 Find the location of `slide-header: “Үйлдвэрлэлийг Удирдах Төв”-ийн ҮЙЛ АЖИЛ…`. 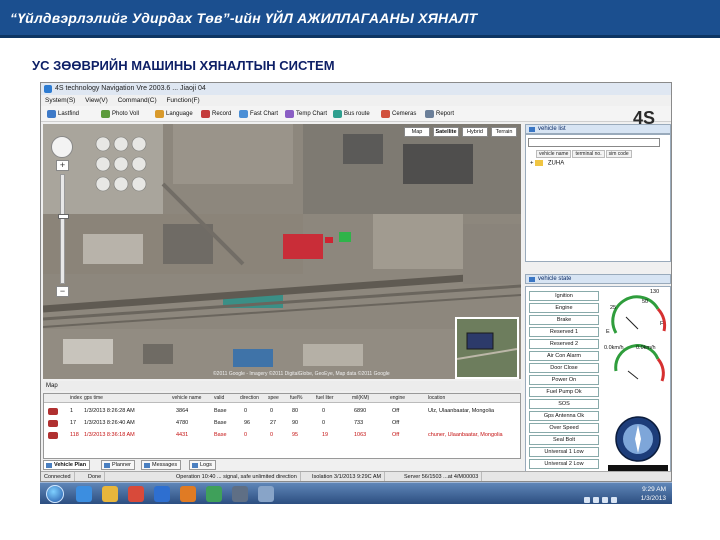

slide-header: “Үйлдвэрлэлийг Удирдах Төв”-ийн ҮЙЛ АЖИЛ… is located at coordinates (360, 19).